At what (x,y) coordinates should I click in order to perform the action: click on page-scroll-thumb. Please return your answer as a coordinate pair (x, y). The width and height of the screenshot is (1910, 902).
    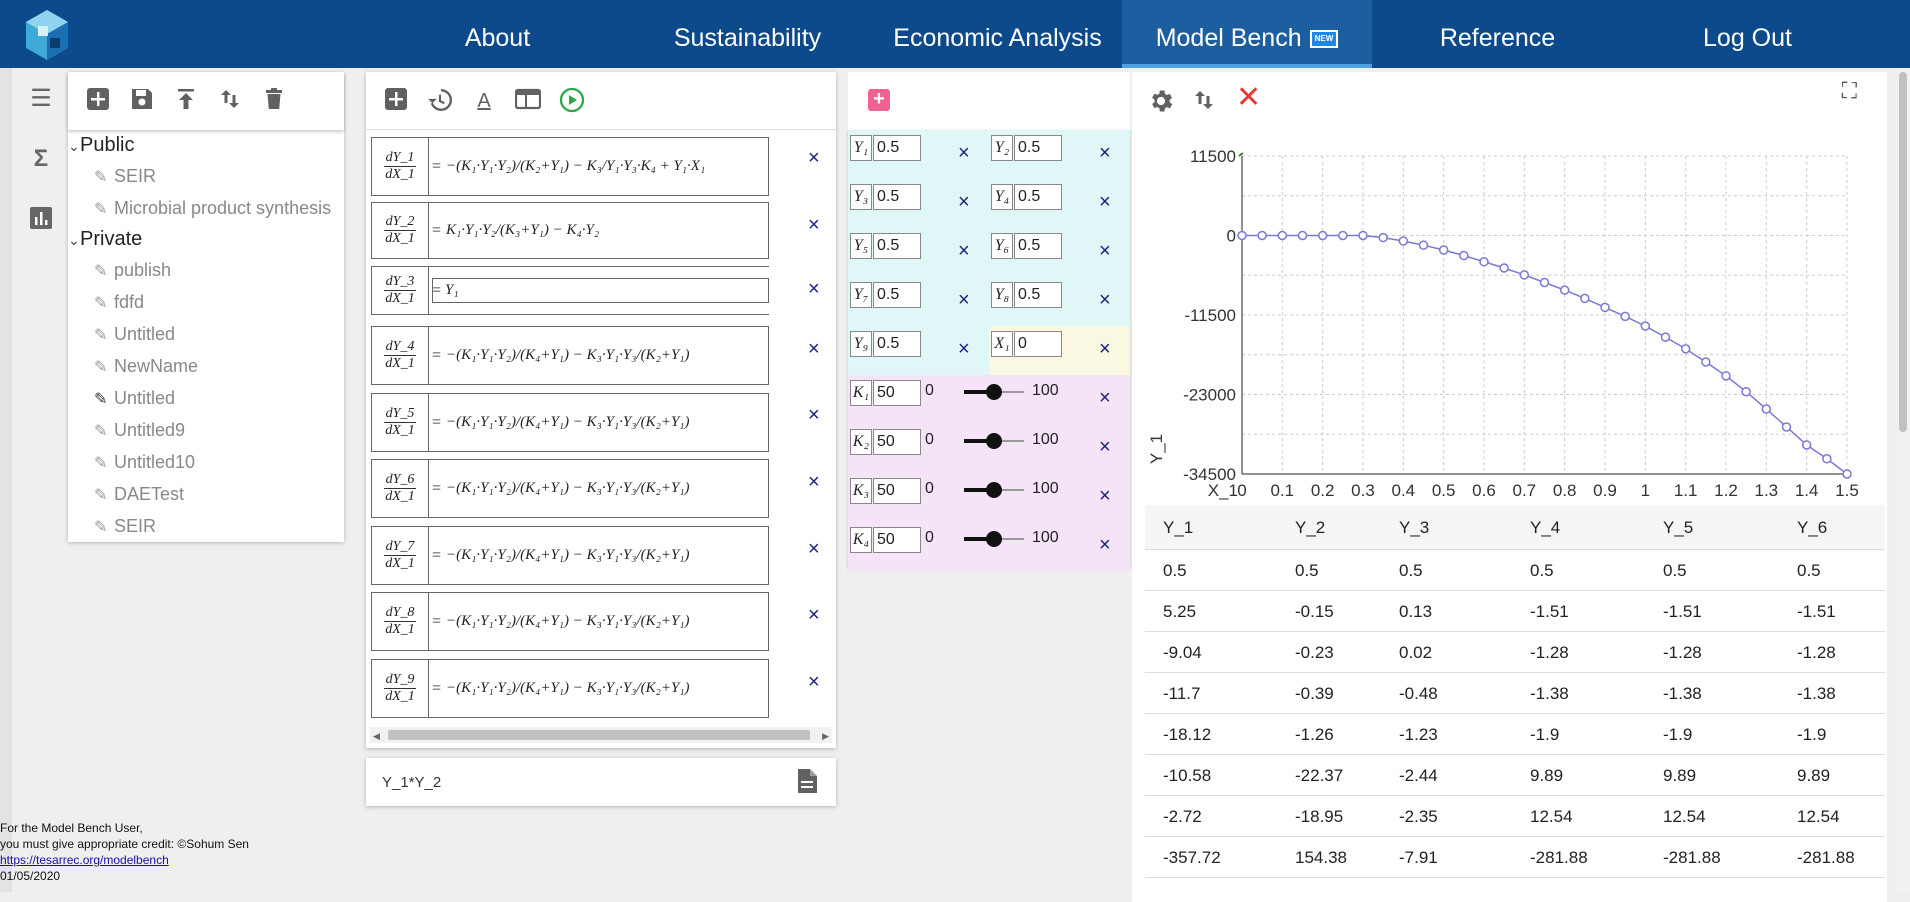
    Looking at the image, I should click on (1903, 252).